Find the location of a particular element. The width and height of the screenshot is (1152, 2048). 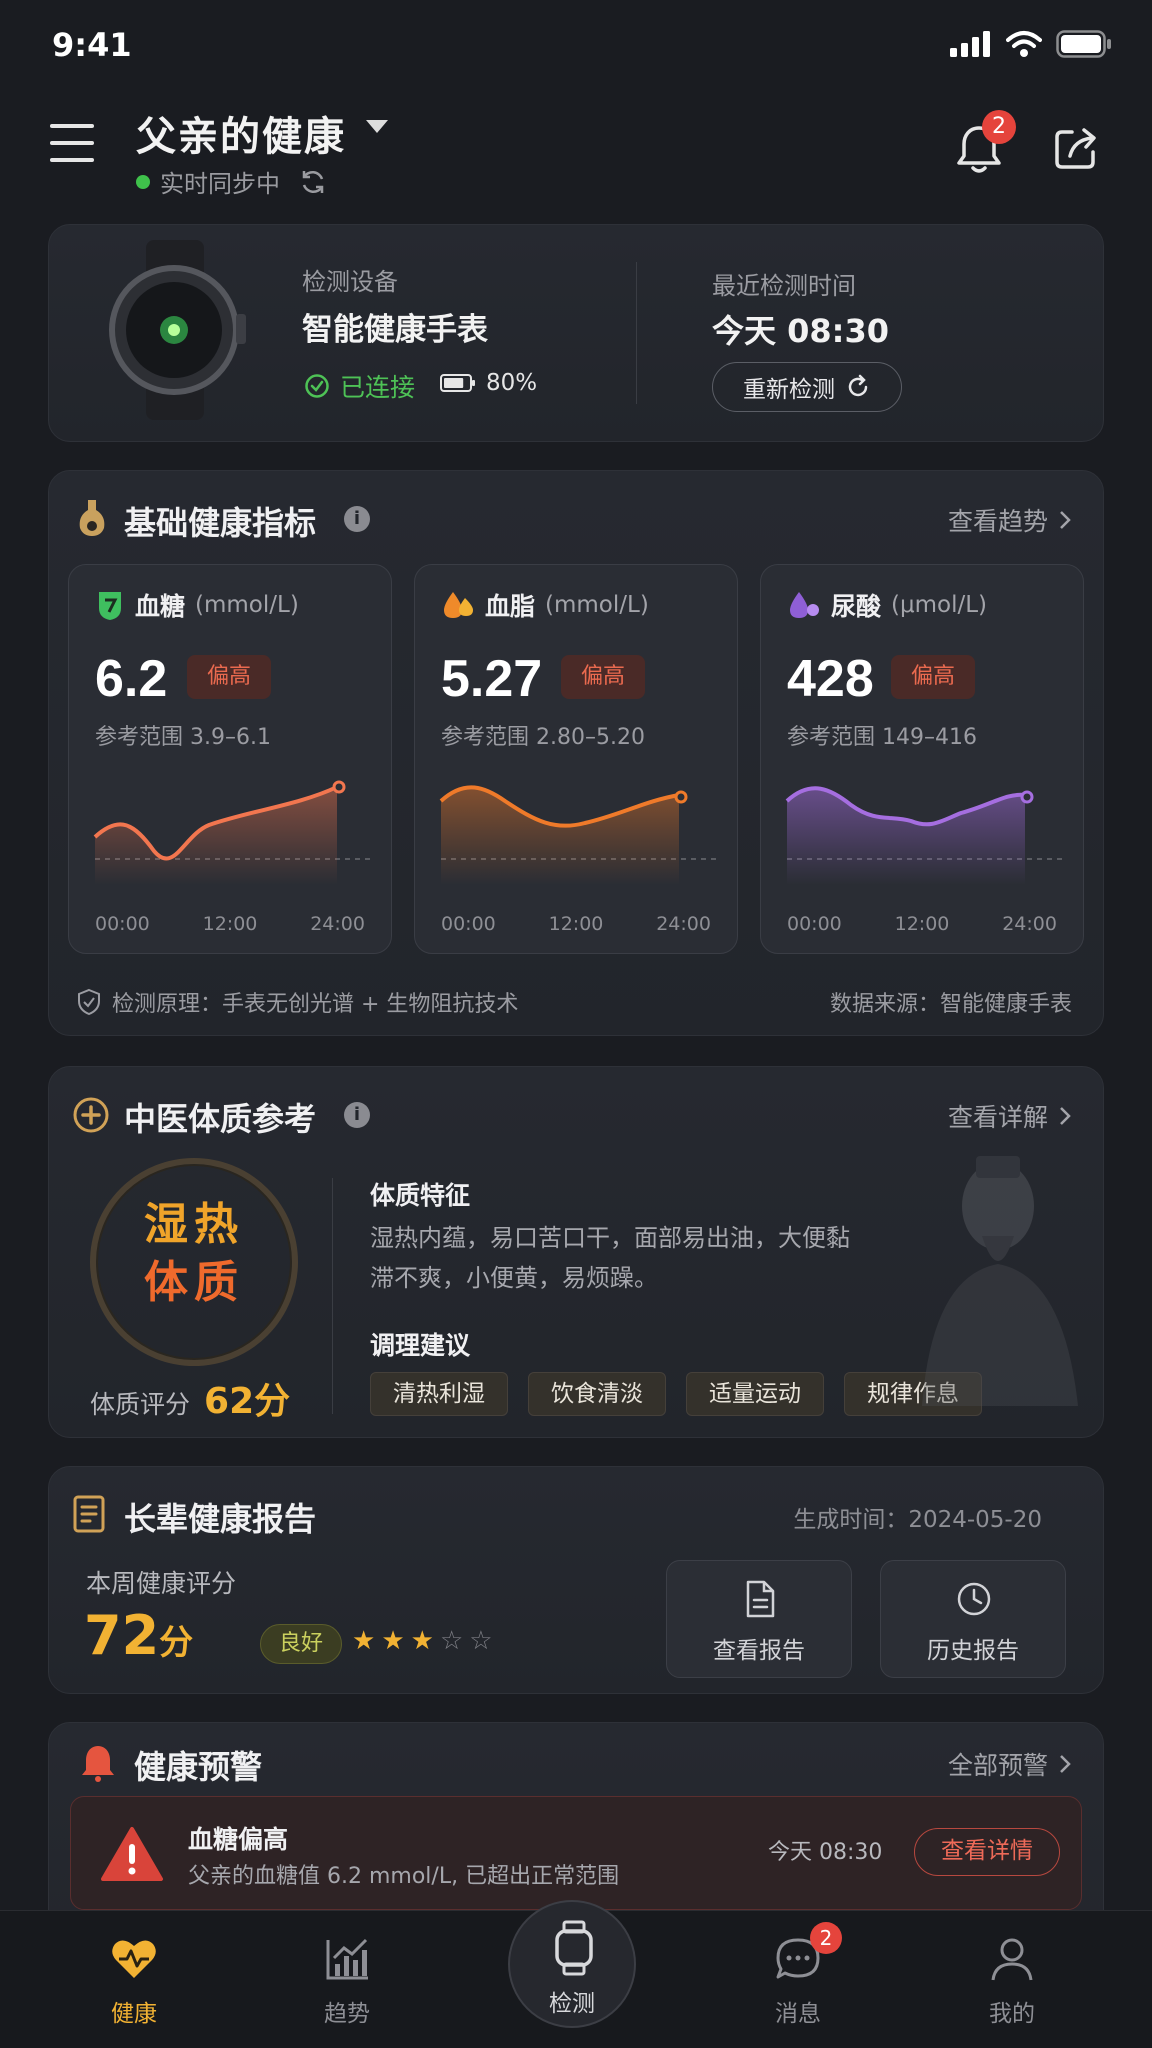

connection-status: 已连接 is located at coordinates (359, 386).